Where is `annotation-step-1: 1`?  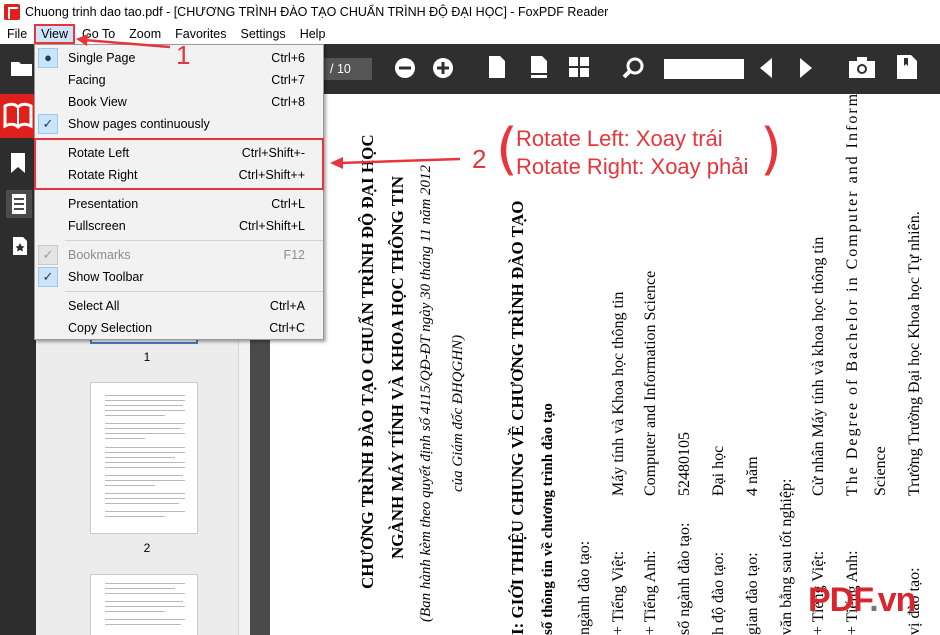
annotation-step-1: 1 is located at coordinates (183, 55).